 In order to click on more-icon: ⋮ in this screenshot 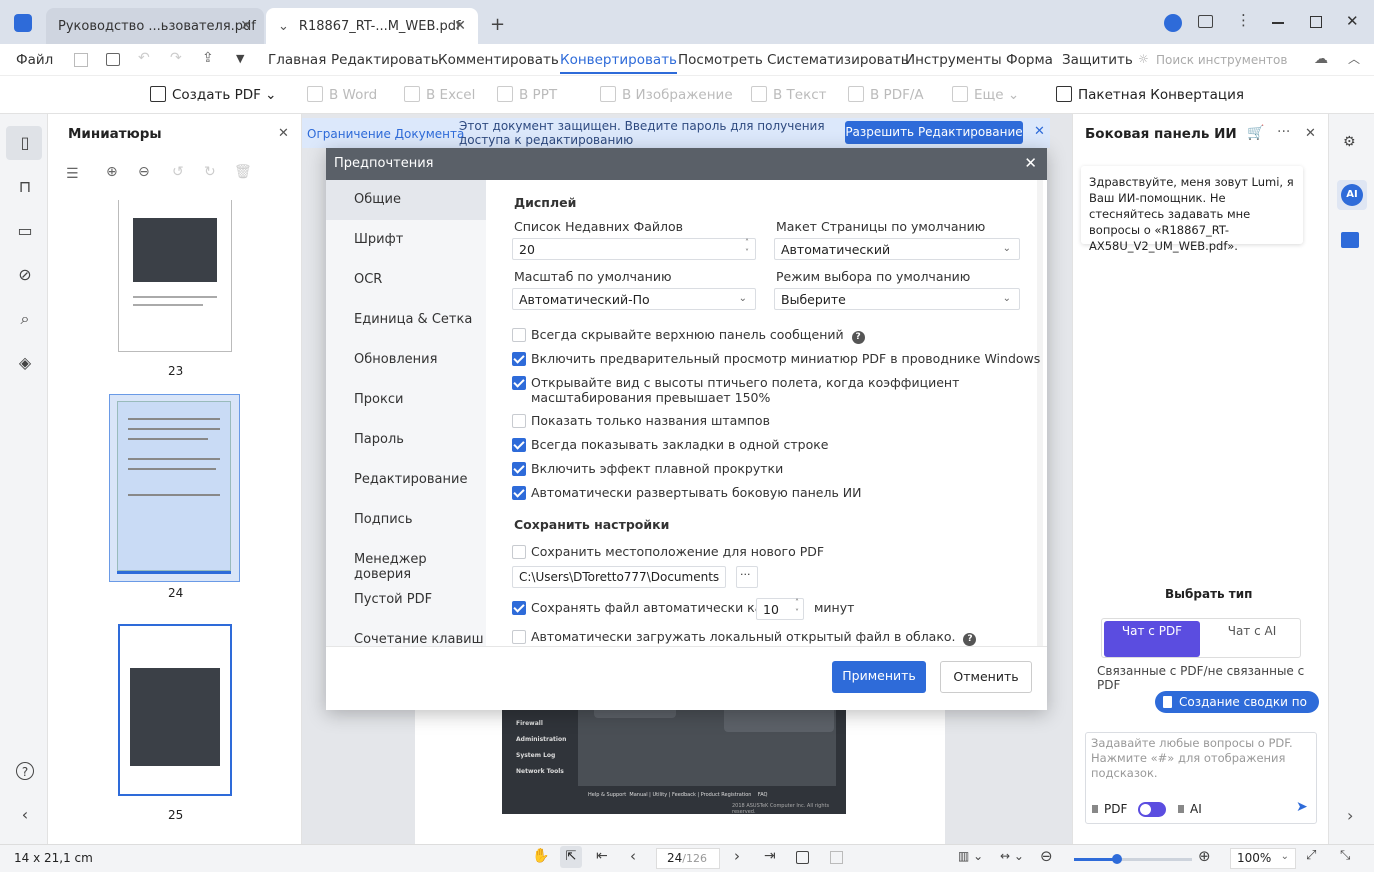, I will do `click(1243, 20)`.